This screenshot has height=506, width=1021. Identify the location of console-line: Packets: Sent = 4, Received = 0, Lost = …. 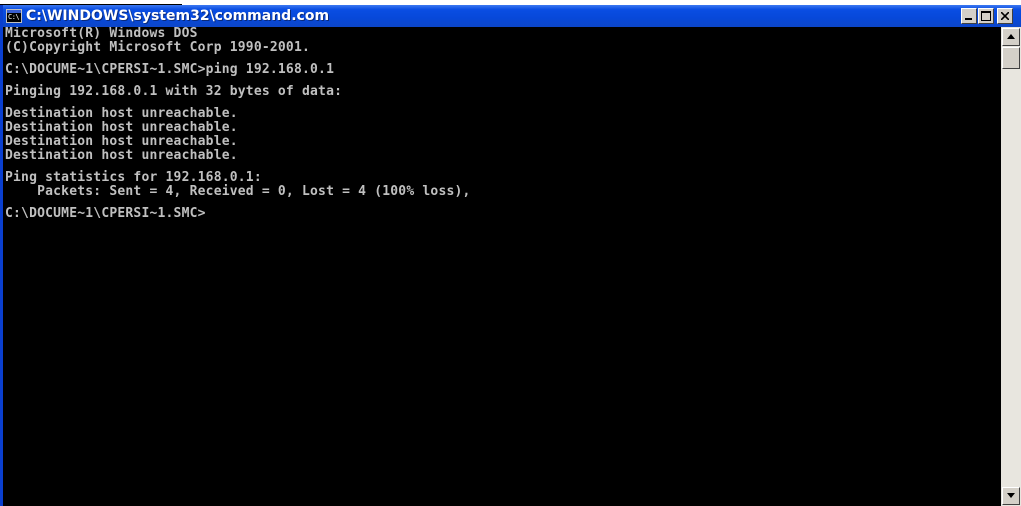
(238, 191).